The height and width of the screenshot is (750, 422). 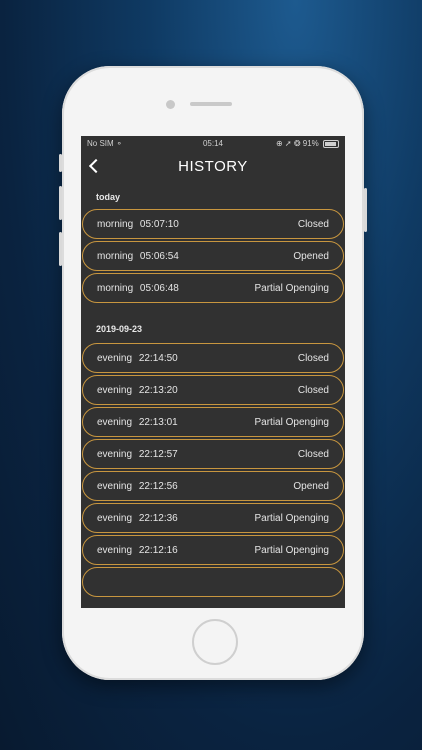 What do you see at coordinates (213, 518) in the screenshot?
I see `history-row: evening 22:12:36 Partial Openging` at bounding box center [213, 518].